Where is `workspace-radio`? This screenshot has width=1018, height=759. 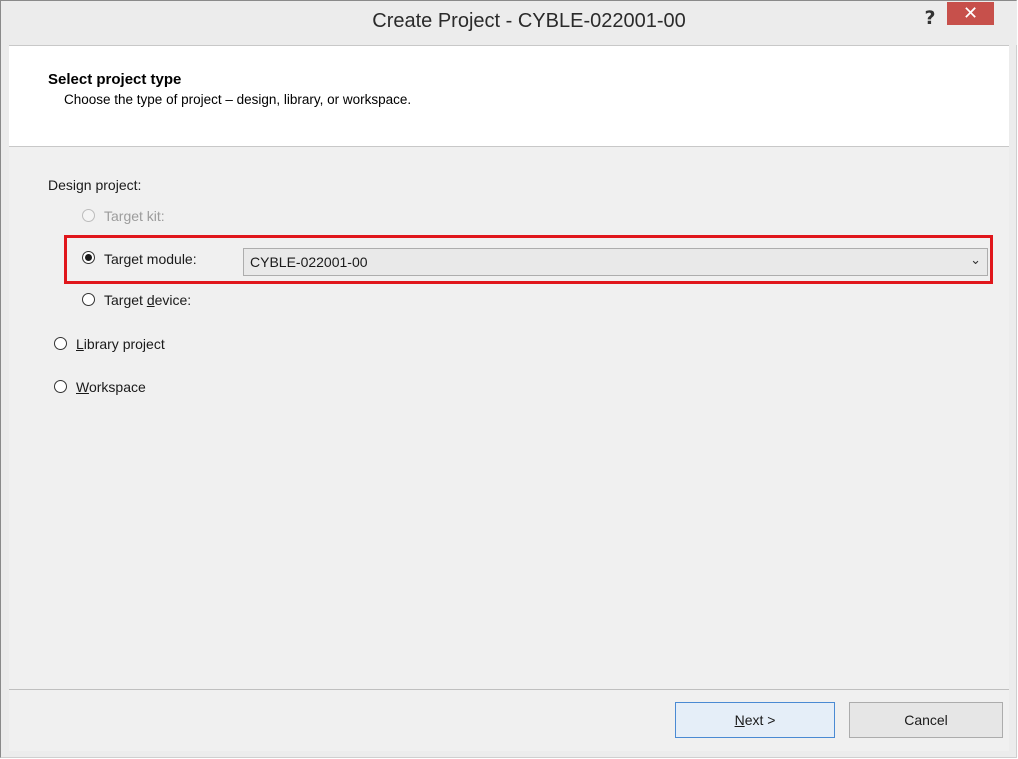 workspace-radio is located at coordinates (60, 386).